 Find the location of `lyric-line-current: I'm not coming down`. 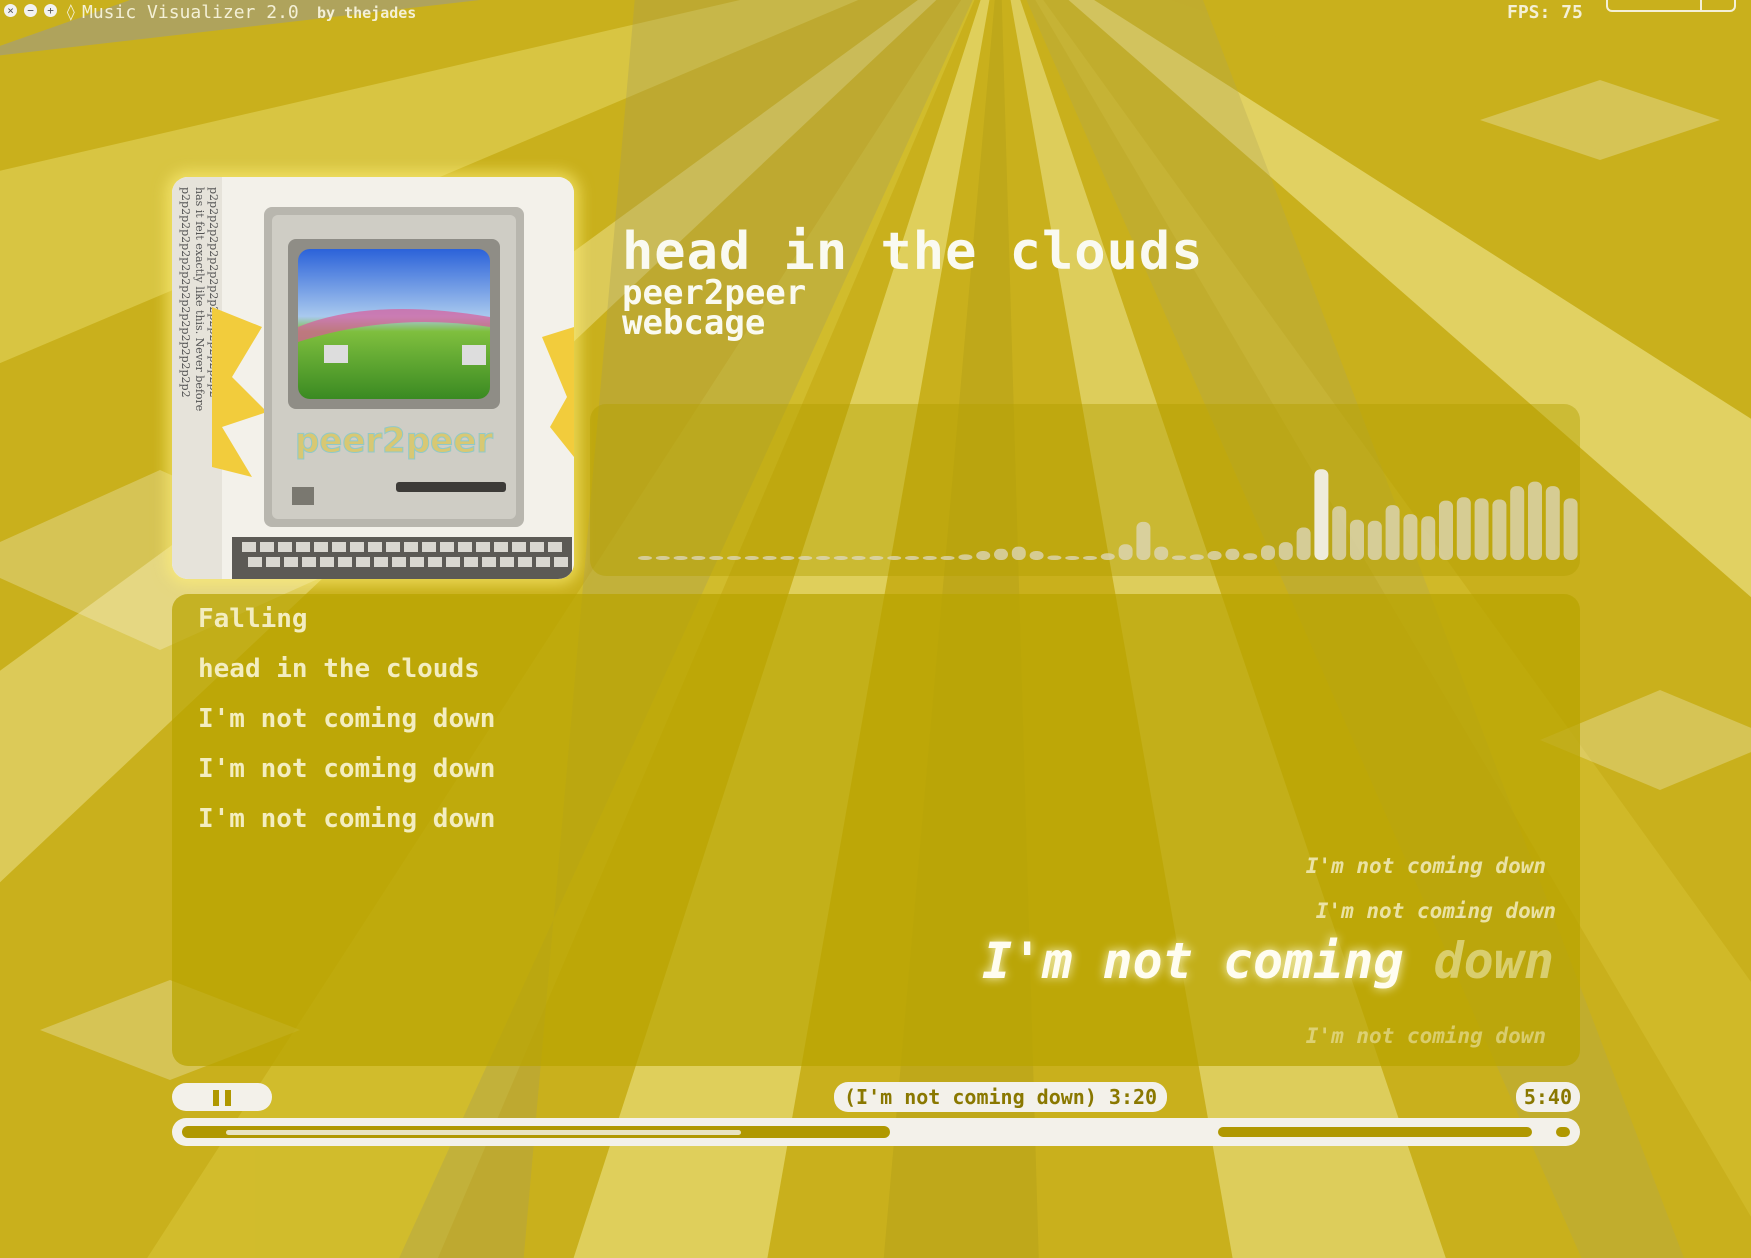

lyric-line-current: I'm not coming down is located at coordinates (1268, 961).